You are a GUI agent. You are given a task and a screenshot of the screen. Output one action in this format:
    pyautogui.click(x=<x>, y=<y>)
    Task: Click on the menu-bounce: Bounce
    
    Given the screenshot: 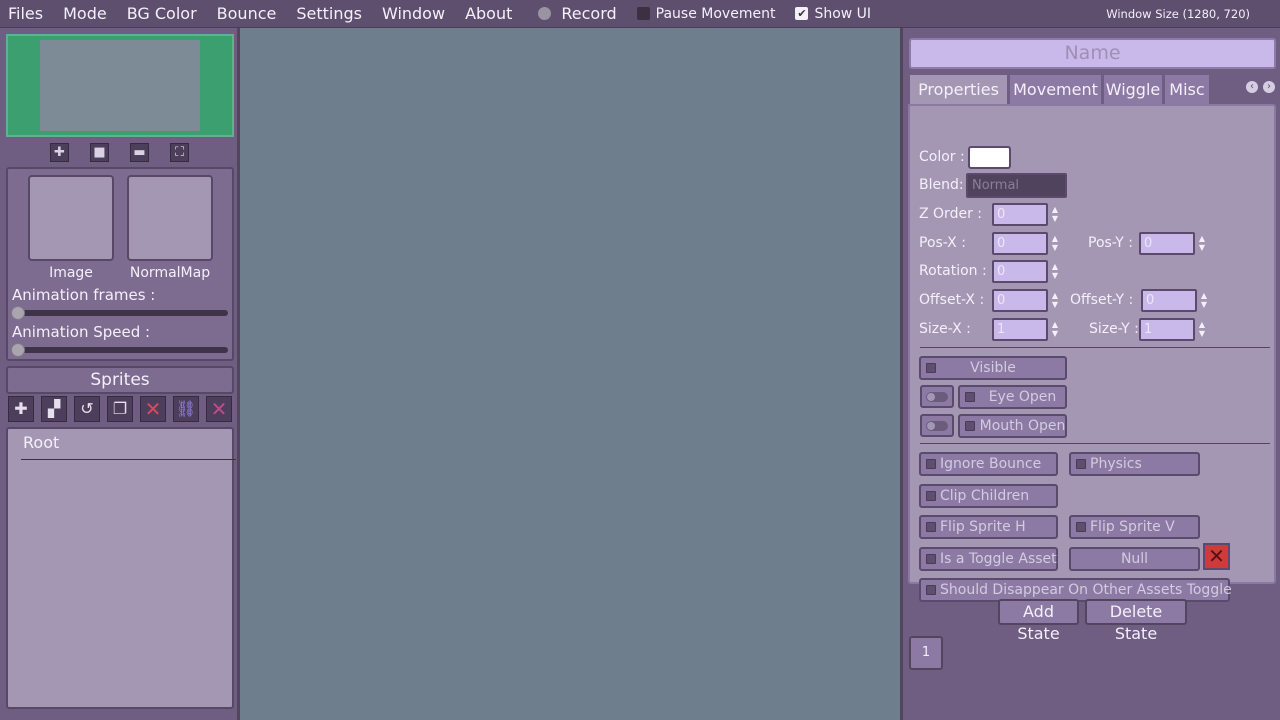 What is the action you would take?
    pyautogui.click(x=247, y=14)
    